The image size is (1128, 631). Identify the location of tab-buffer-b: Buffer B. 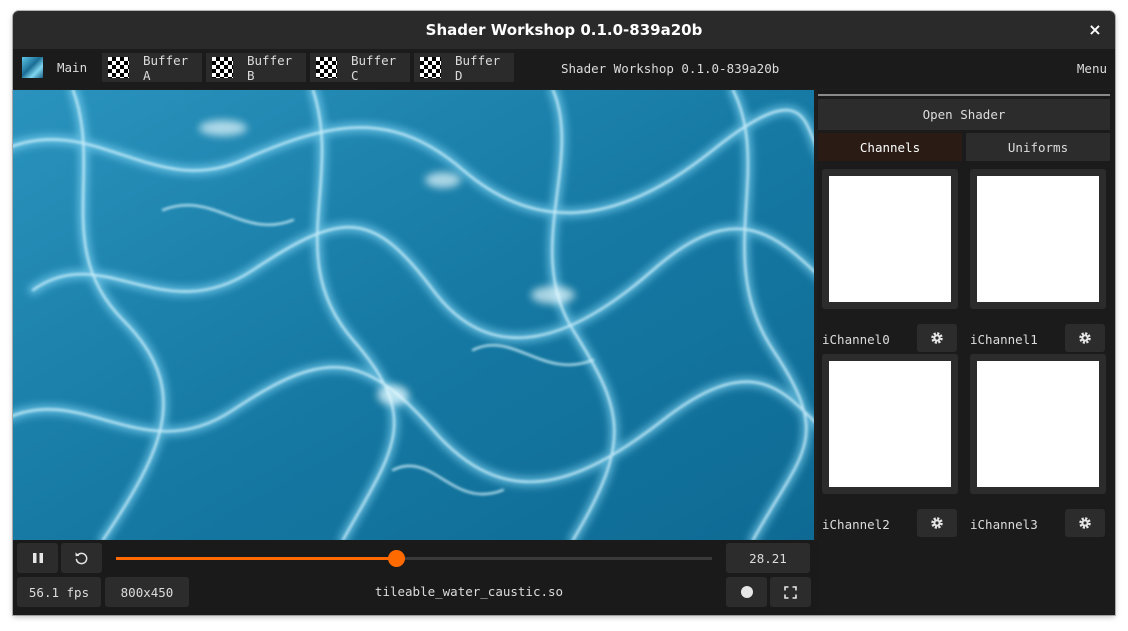
(256, 67).